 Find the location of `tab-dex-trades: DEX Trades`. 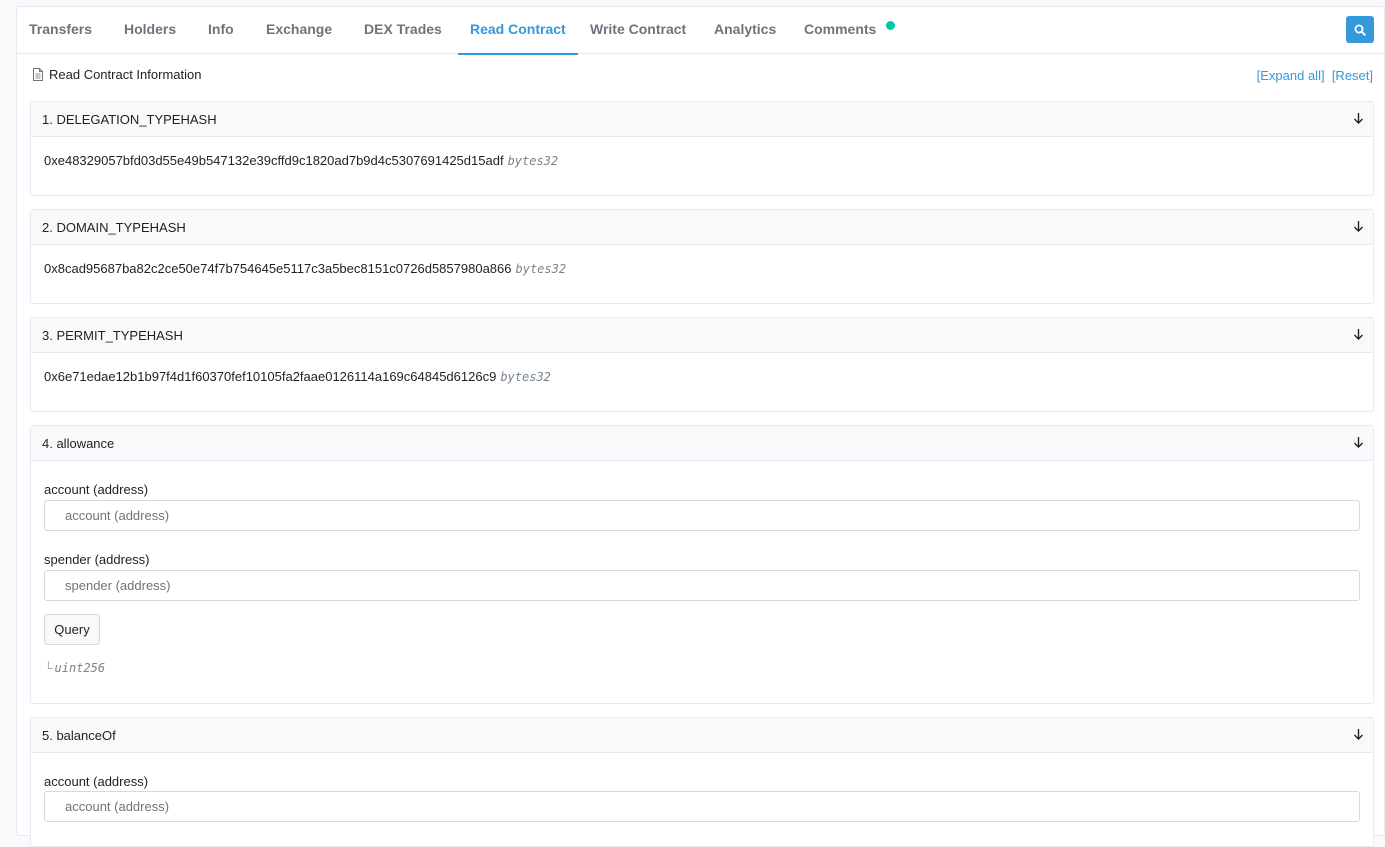

tab-dex-trades: DEX Trades is located at coordinates (403, 30).